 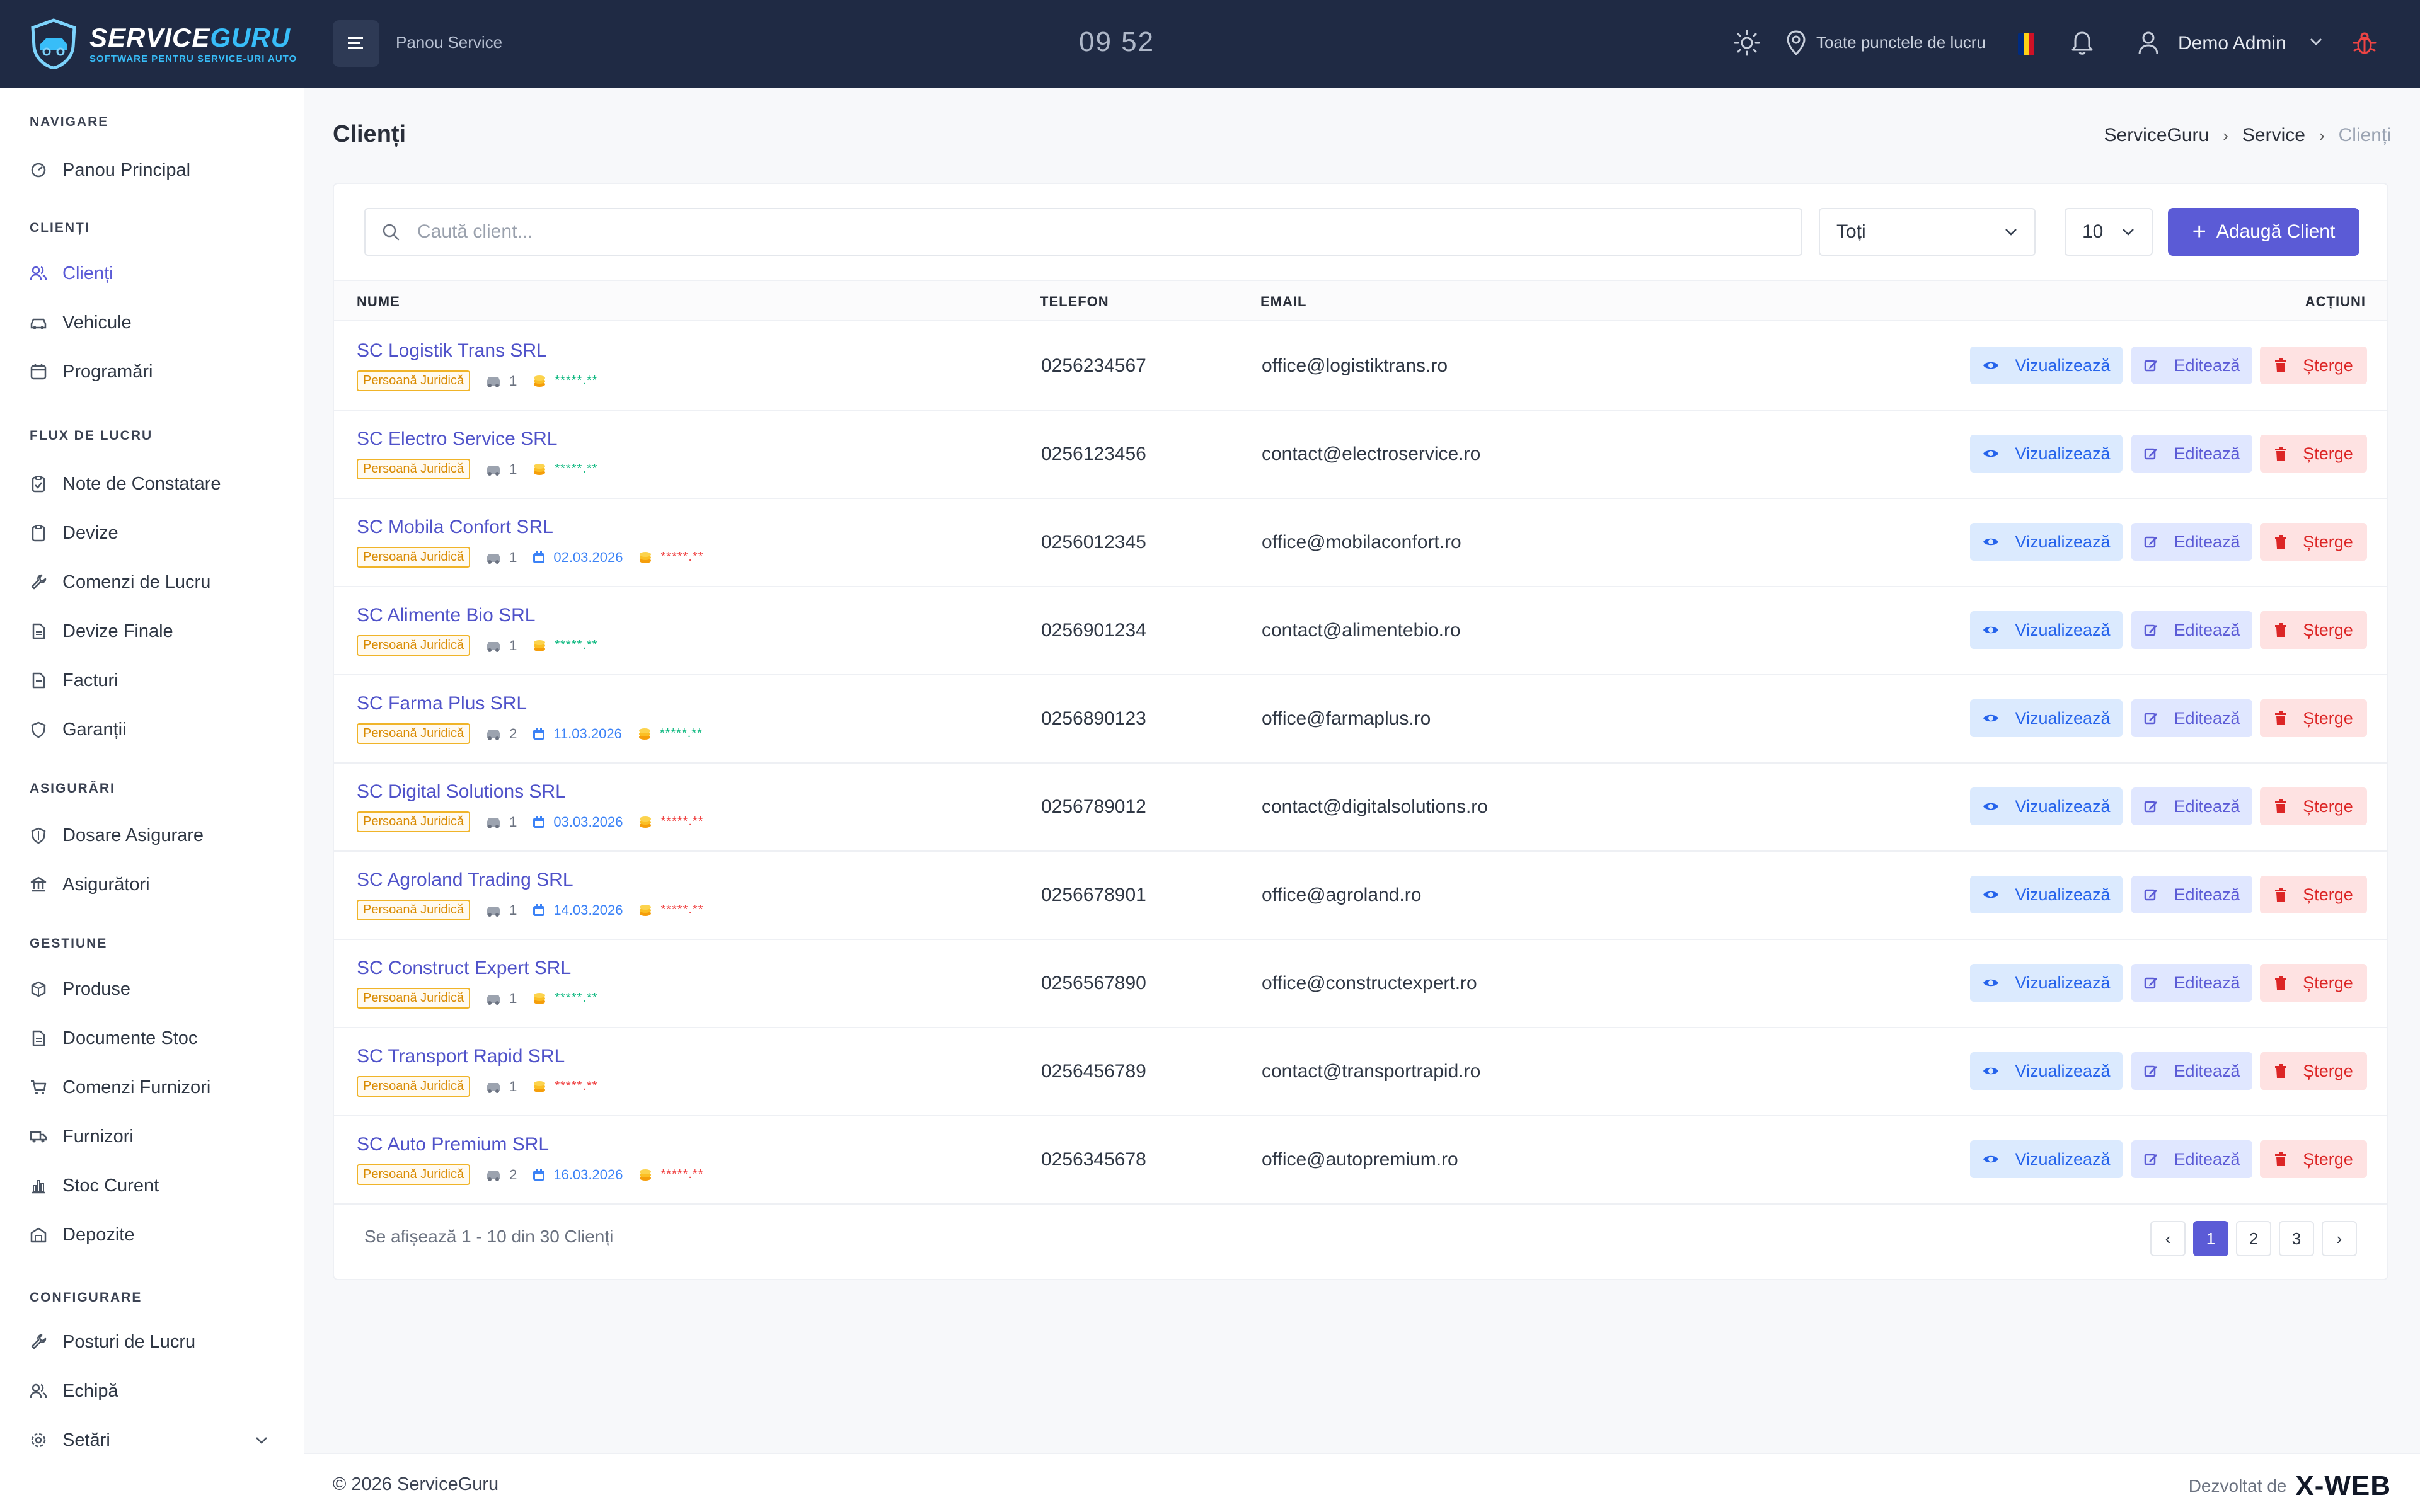 I want to click on balance-masked: *****.**, so click(x=681, y=733).